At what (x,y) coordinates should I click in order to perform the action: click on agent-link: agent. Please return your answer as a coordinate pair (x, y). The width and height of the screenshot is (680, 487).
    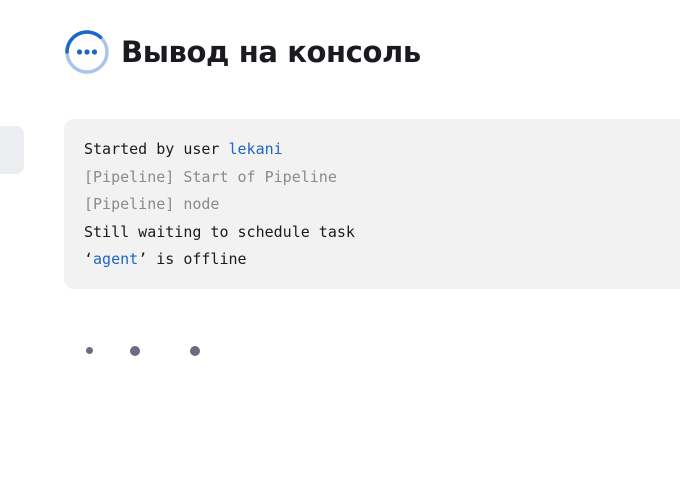
    Looking at the image, I should click on (115, 259).